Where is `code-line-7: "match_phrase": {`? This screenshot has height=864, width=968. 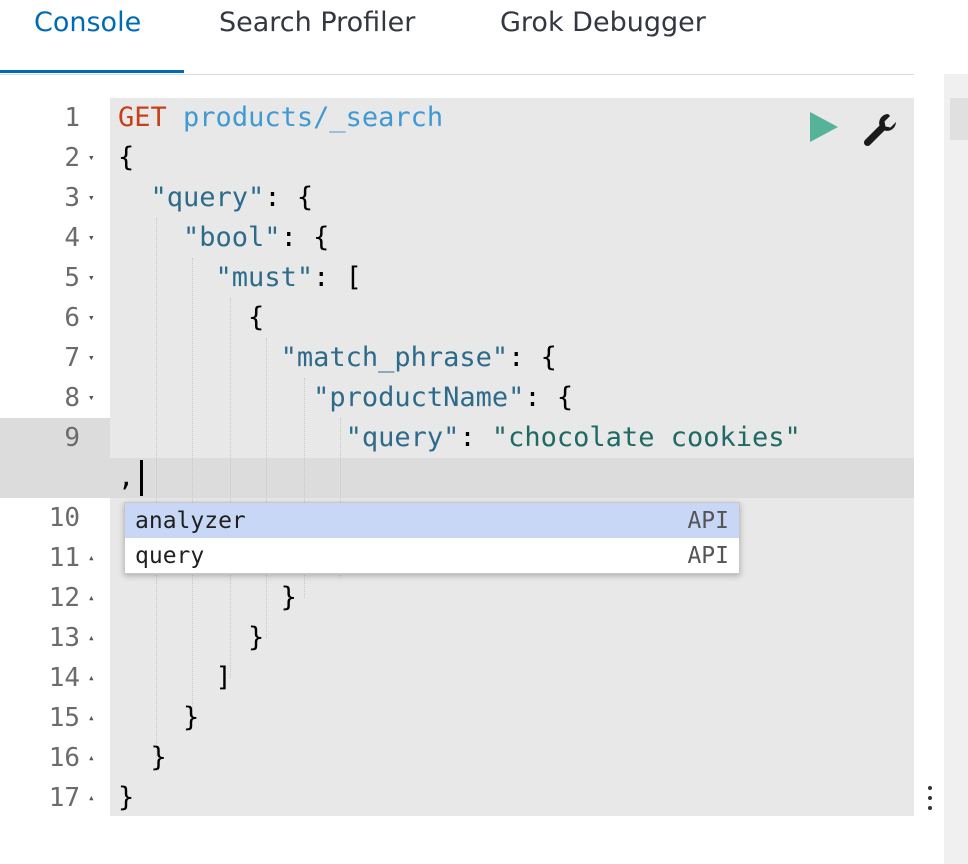
code-line-7: "match_phrase": { is located at coordinates (337, 358).